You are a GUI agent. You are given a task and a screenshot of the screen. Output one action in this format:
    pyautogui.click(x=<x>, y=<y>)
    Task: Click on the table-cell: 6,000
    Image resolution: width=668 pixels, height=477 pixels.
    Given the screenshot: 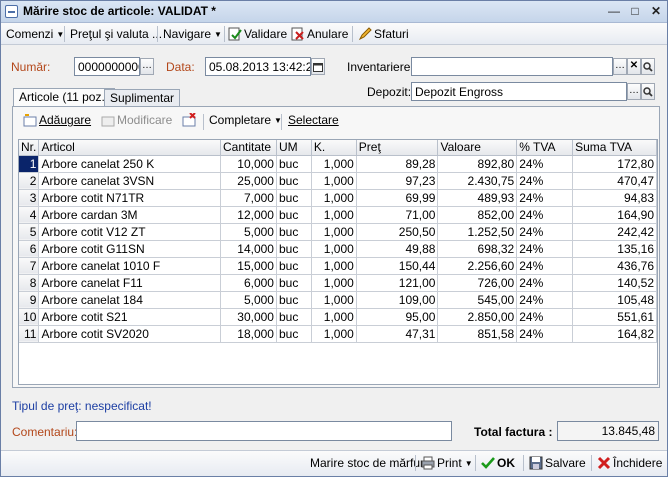 What is the action you would take?
    pyautogui.click(x=248, y=283)
    